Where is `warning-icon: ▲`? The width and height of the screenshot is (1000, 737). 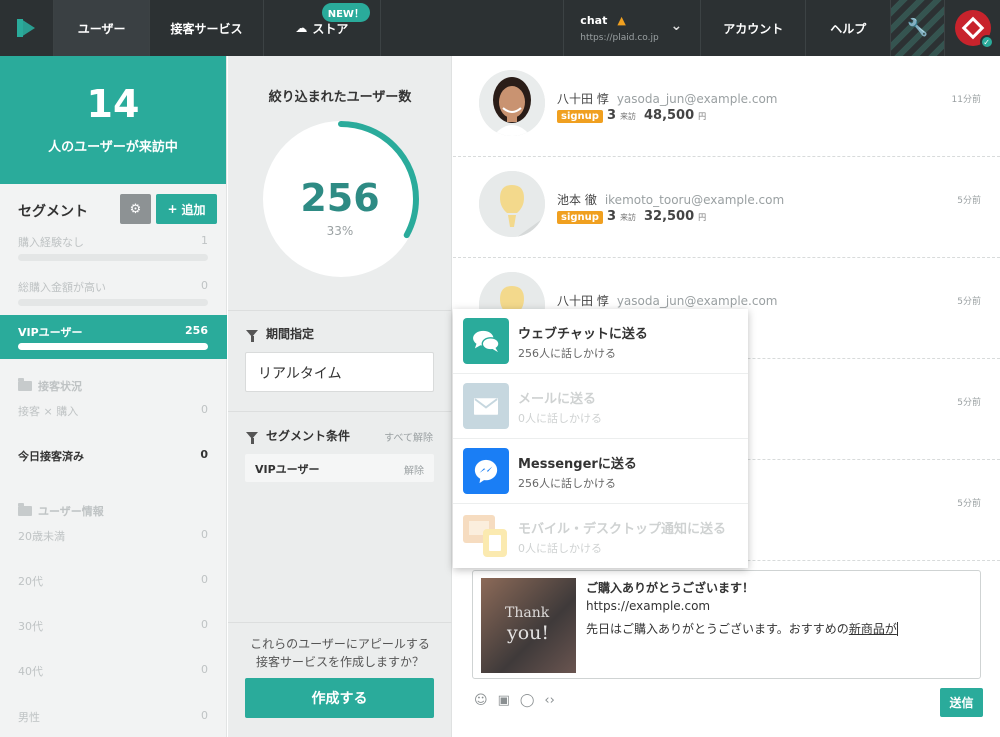
warning-icon: ▲ is located at coordinates (621, 20).